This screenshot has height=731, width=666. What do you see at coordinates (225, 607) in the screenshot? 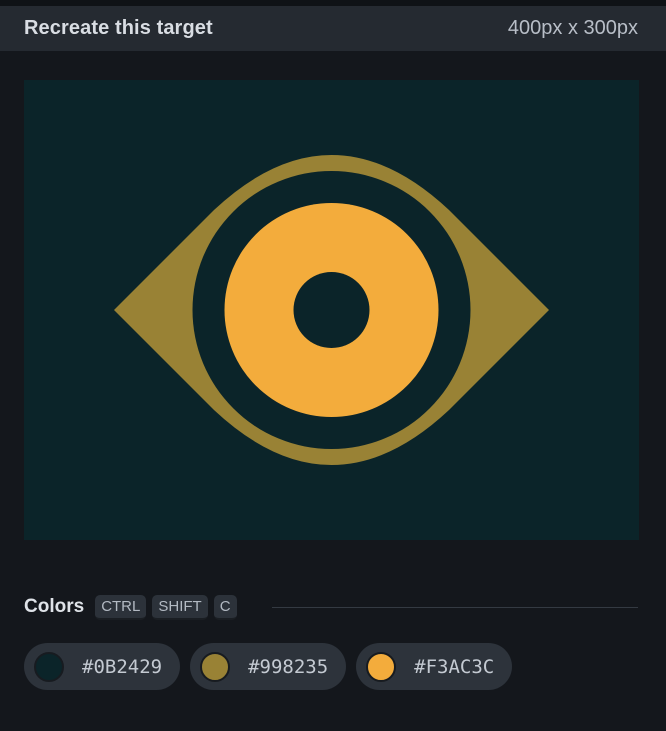
I see `kbd-c: C` at bounding box center [225, 607].